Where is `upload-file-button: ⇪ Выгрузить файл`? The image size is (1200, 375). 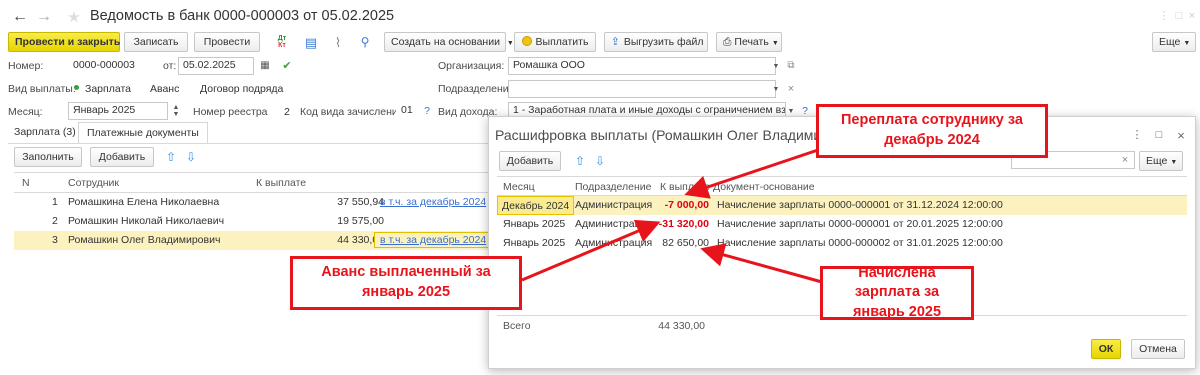 upload-file-button: ⇪ Выгрузить файл is located at coordinates (656, 42).